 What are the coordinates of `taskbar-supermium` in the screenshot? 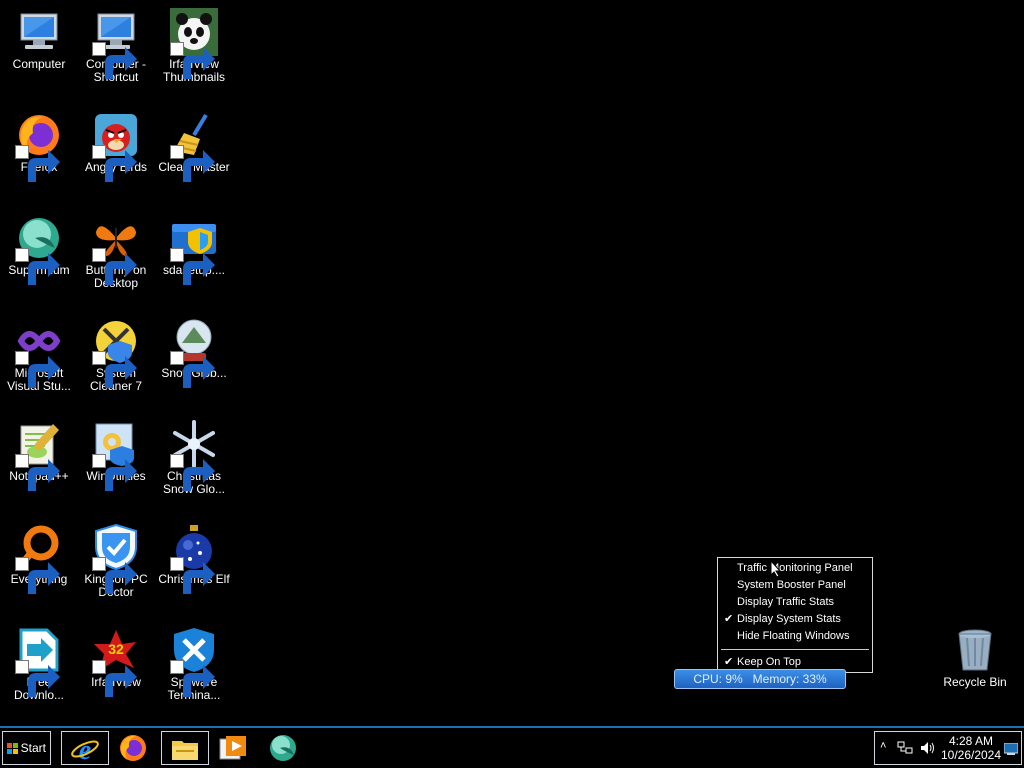 It's located at (284, 748).